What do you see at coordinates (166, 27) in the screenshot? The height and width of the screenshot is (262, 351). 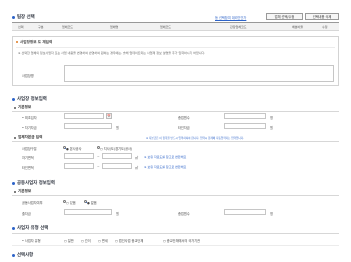 I see `th-code2: 업체코드` at bounding box center [166, 27].